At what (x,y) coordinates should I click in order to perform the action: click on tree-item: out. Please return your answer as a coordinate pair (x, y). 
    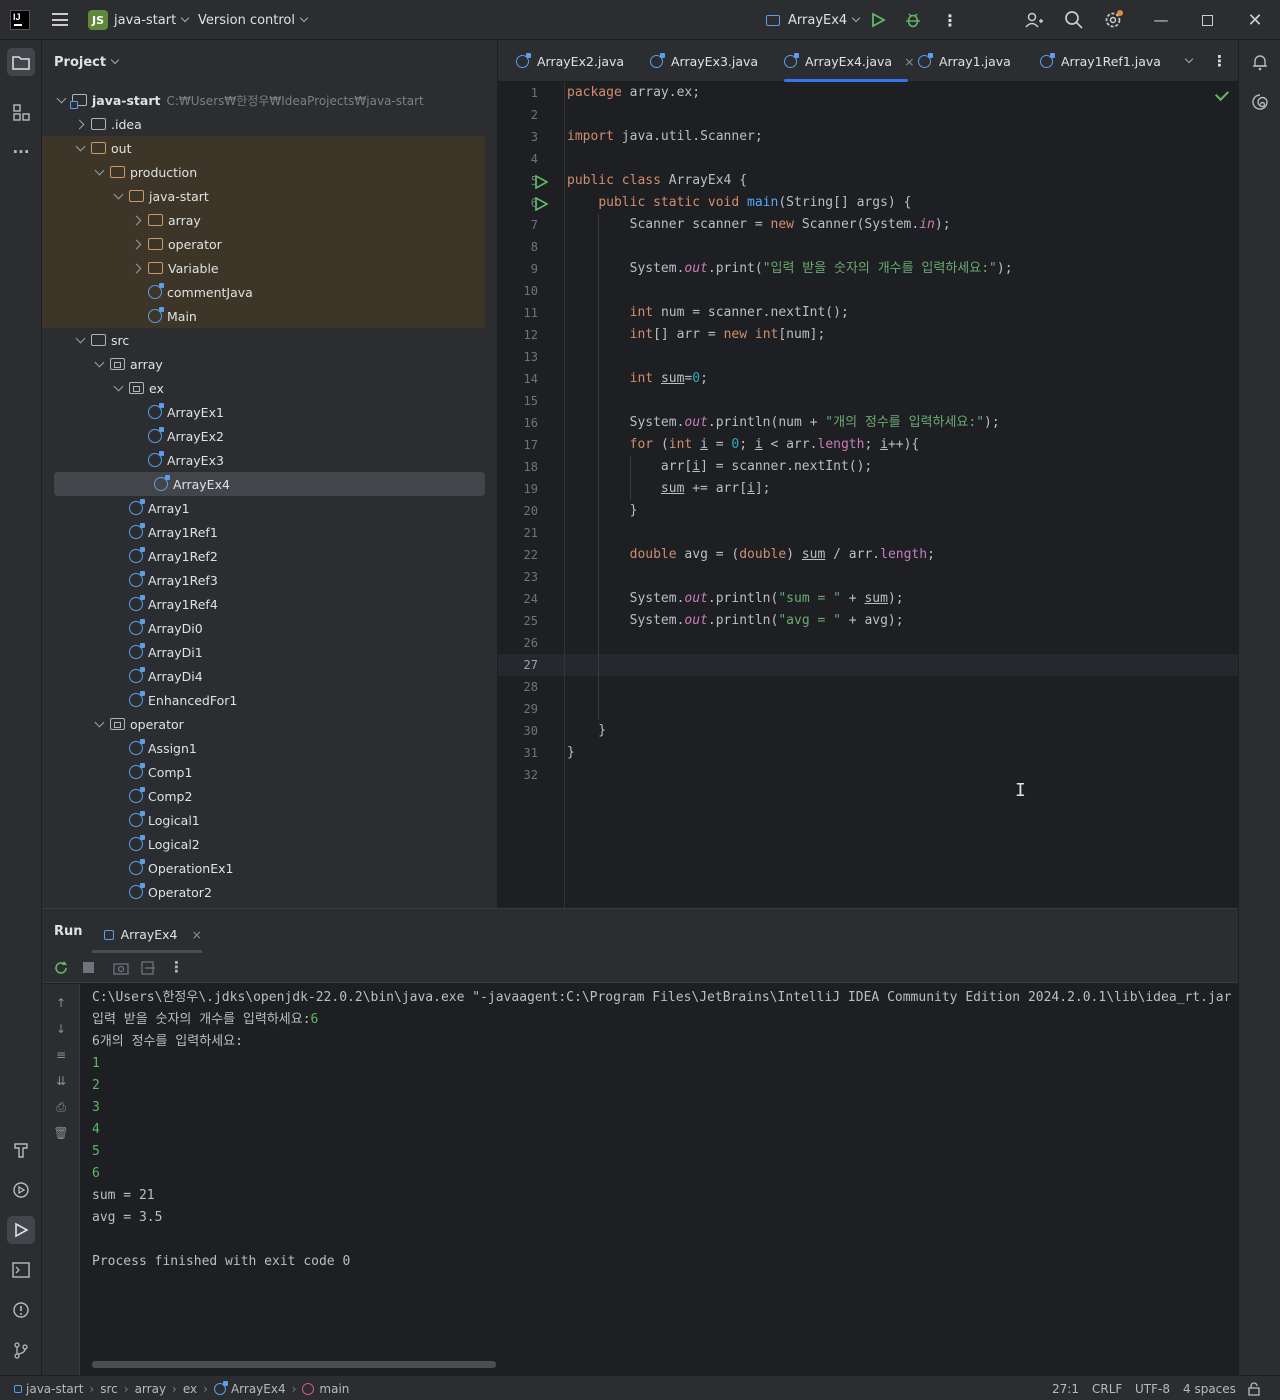
    Looking at the image, I should click on (263, 148).